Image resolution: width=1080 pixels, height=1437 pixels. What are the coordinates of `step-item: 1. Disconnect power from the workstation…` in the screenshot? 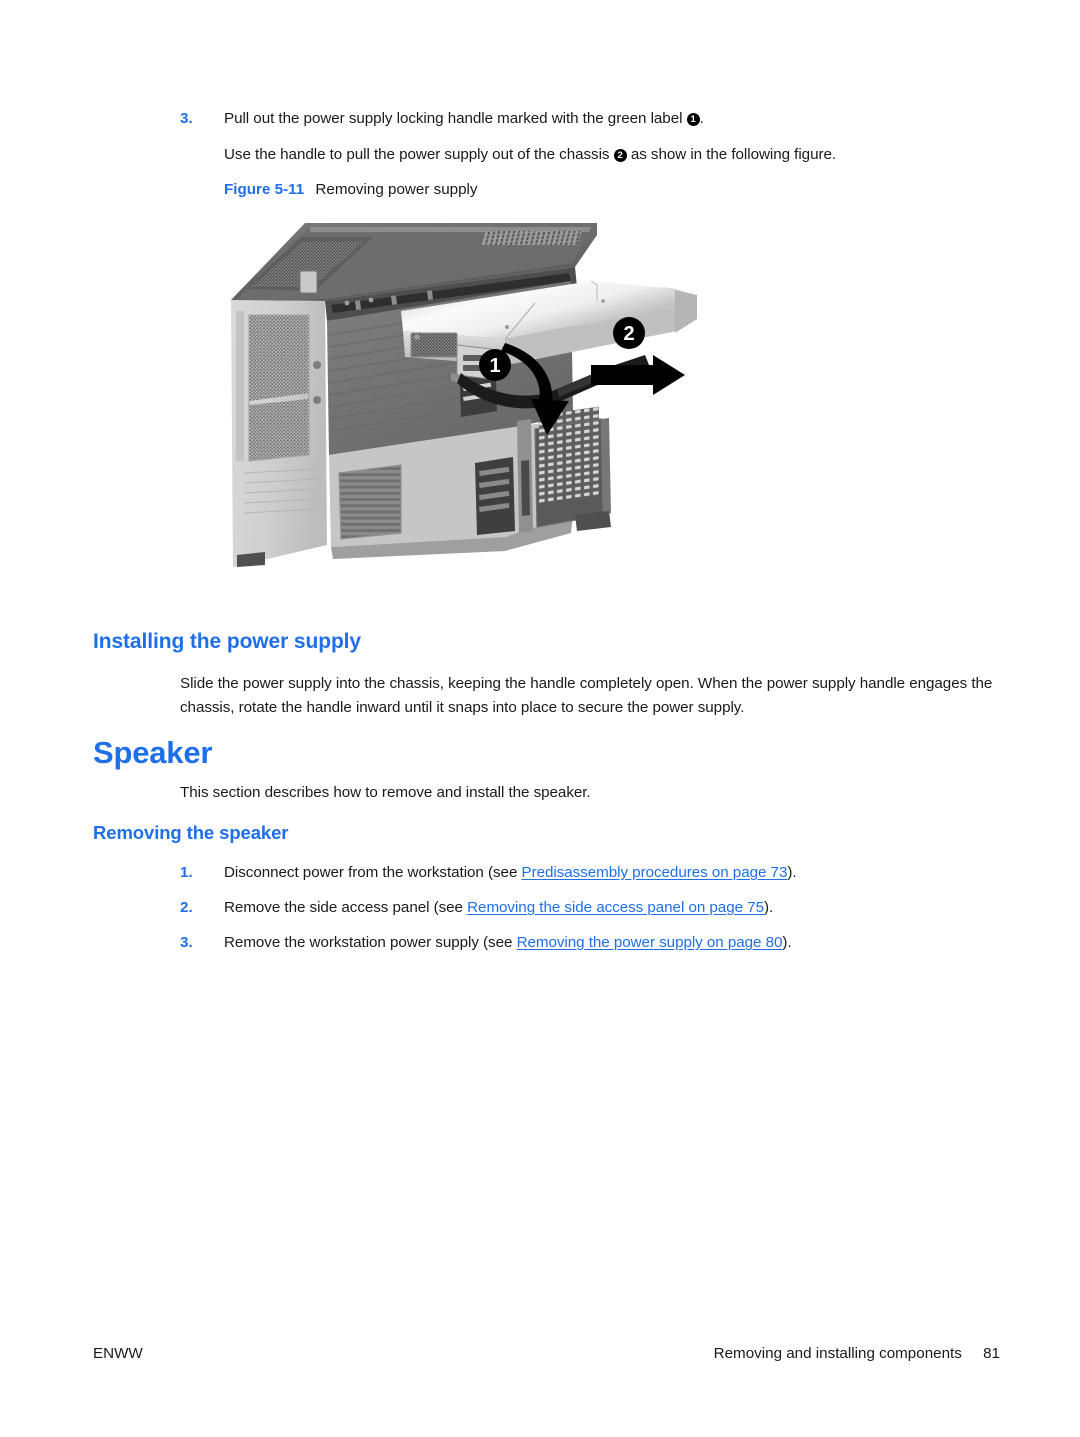 It's located at (595, 873).